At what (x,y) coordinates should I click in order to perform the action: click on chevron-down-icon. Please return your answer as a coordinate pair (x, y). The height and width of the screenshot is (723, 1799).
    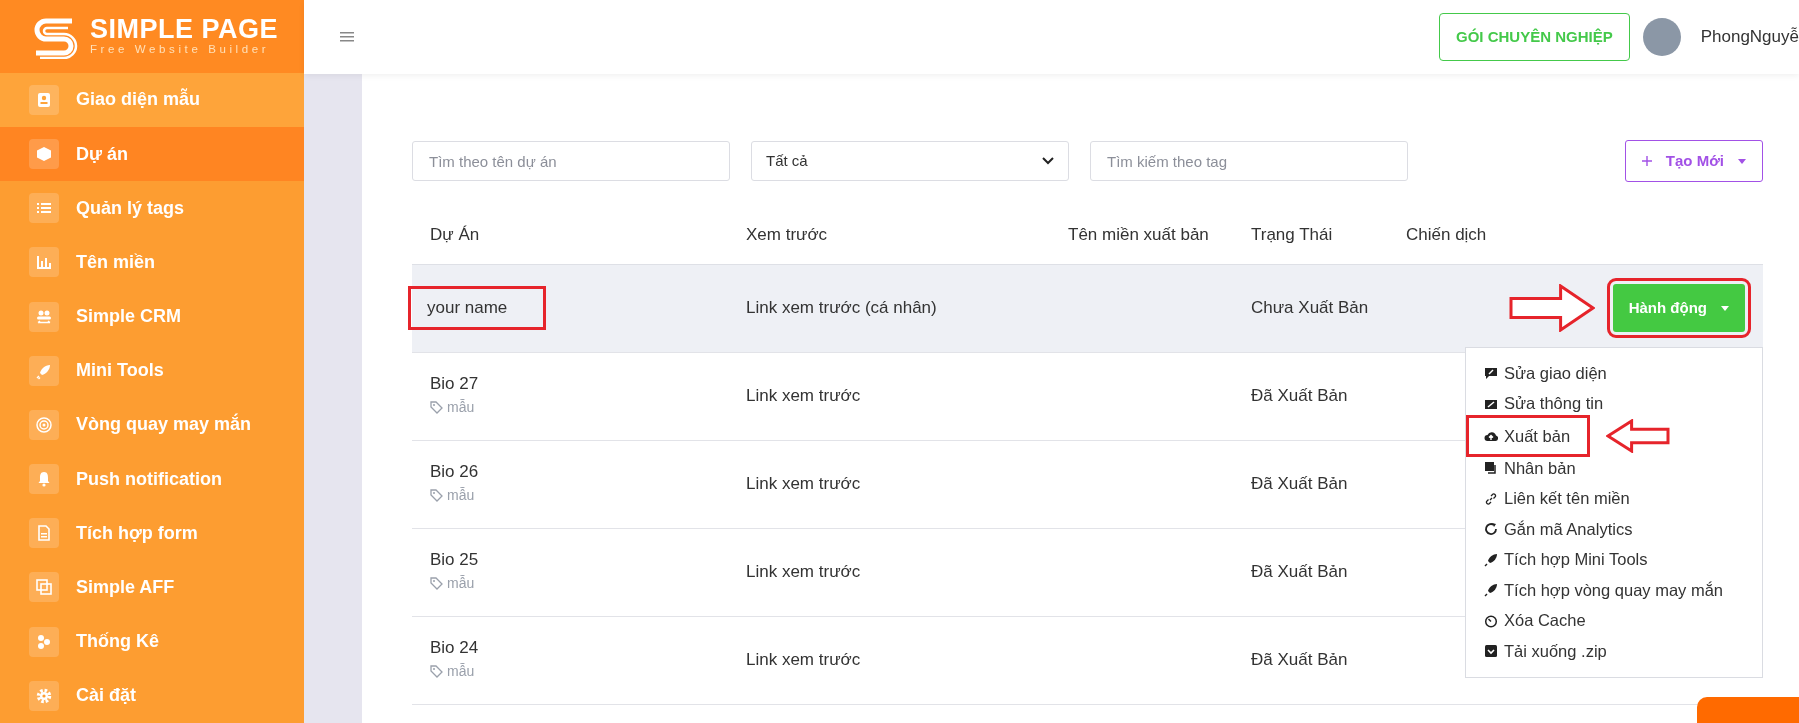
    Looking at the image, I should click on (1048, 161).